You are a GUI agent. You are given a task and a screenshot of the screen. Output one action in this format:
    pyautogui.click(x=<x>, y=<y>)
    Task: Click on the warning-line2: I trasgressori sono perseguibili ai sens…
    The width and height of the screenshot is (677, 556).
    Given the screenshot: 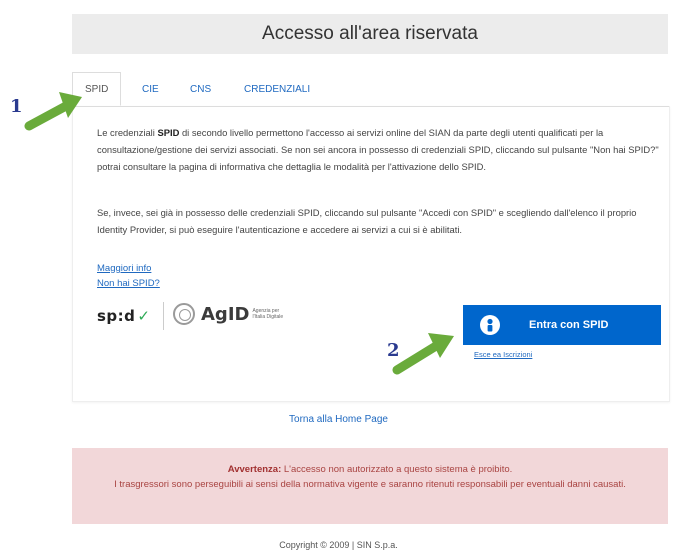 What is the action you would take?
    pyautogui.click(x=370, y=484)
    